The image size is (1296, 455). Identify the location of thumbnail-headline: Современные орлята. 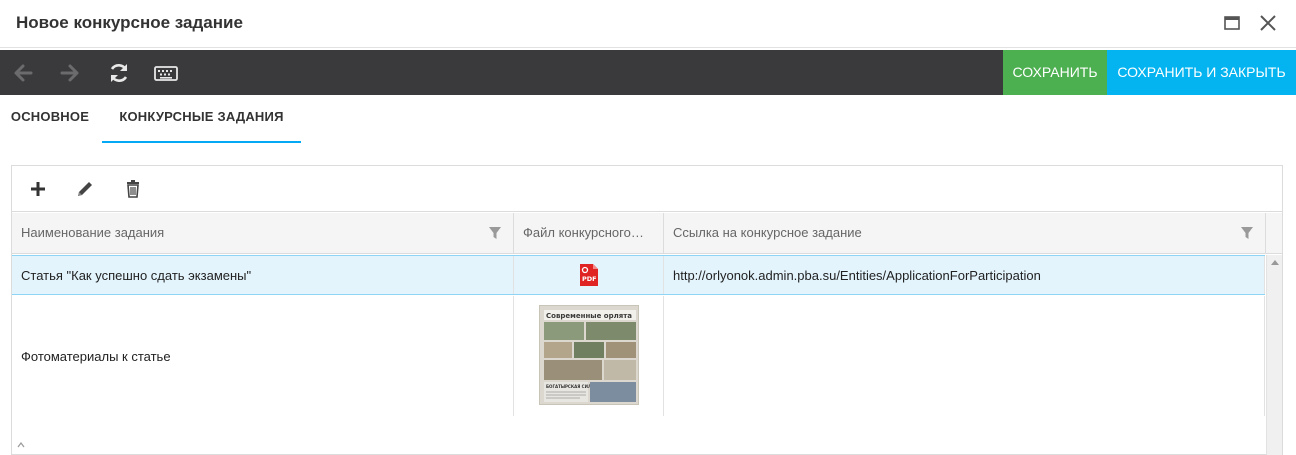
(589, 316).